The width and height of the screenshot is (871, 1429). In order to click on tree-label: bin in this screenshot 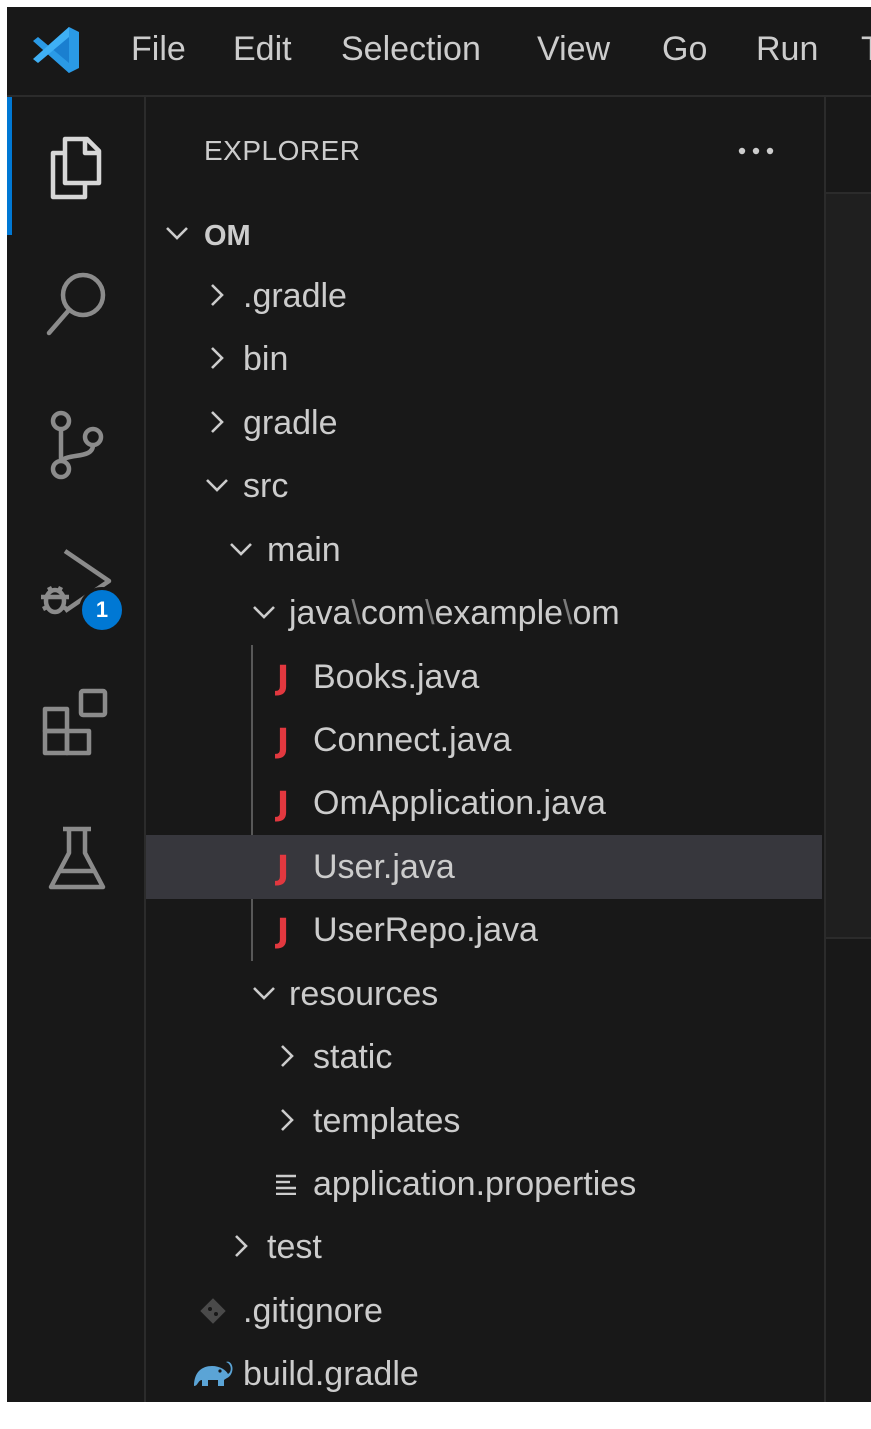, I will do `click(266, 359)`.